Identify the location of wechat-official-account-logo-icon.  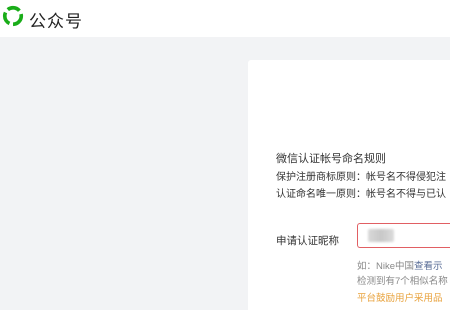
(13, 16).